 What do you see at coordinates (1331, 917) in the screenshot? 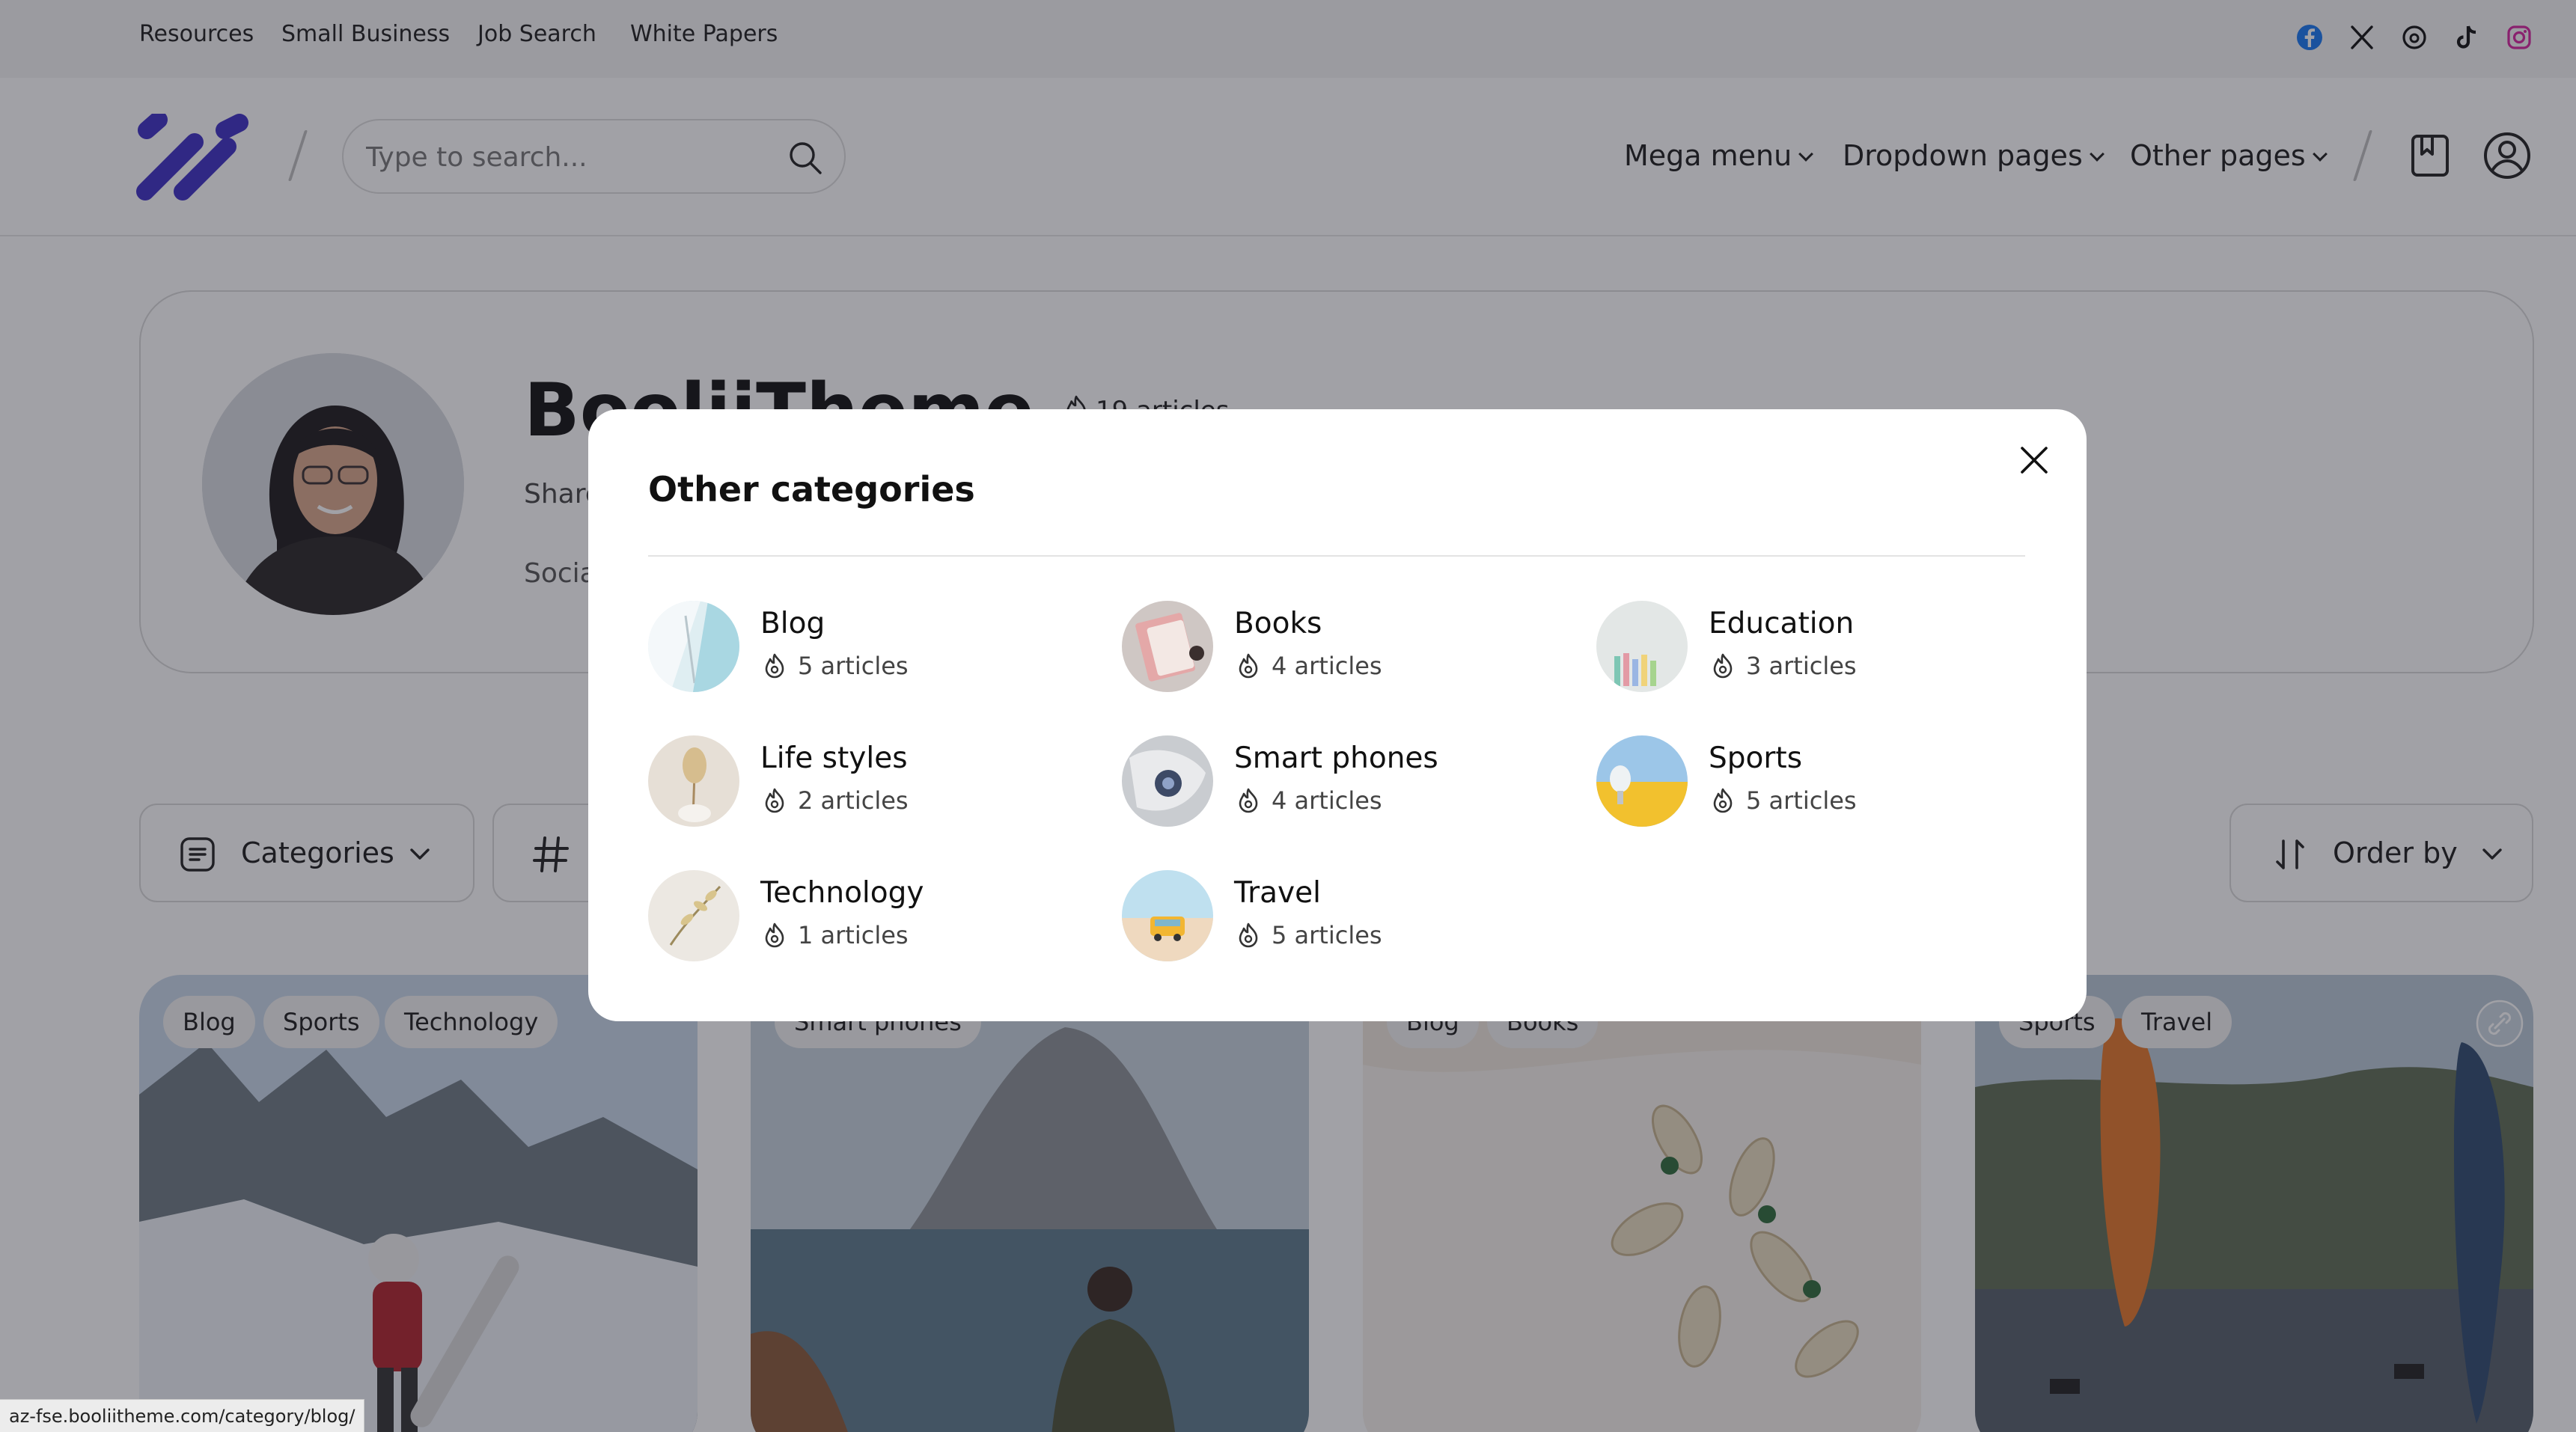
I see `category-item-travel: Travel 5 articles` at bounding box center [1331, 917].